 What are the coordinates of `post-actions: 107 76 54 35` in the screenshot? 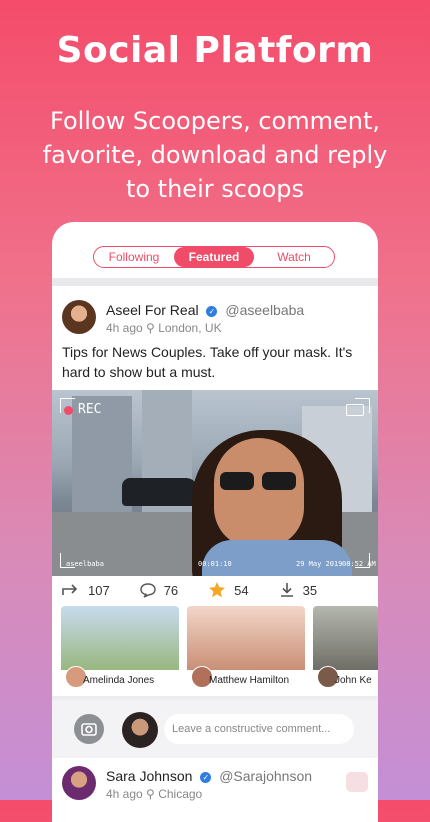 It's located at (217, 590).